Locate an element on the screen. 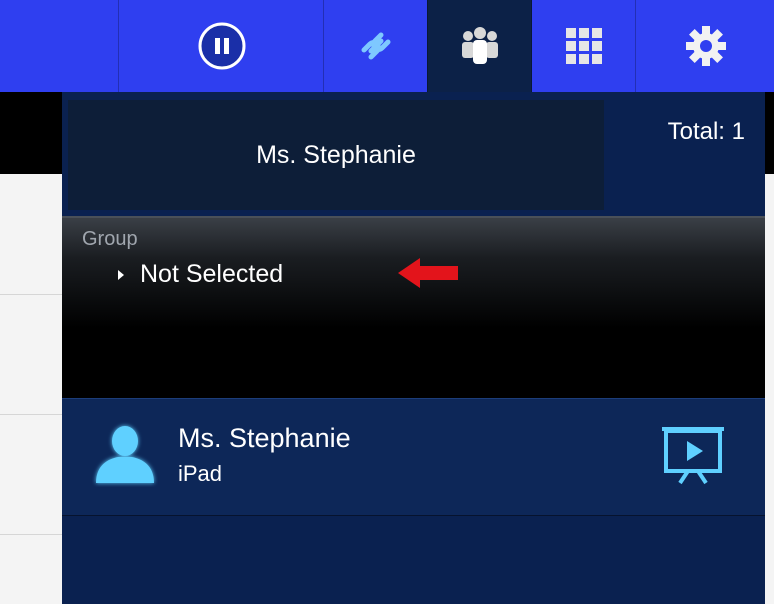 This screenshot has width=774, height=604. teacher-card: Ms. Stephanie is located at coordinates (336, 155).